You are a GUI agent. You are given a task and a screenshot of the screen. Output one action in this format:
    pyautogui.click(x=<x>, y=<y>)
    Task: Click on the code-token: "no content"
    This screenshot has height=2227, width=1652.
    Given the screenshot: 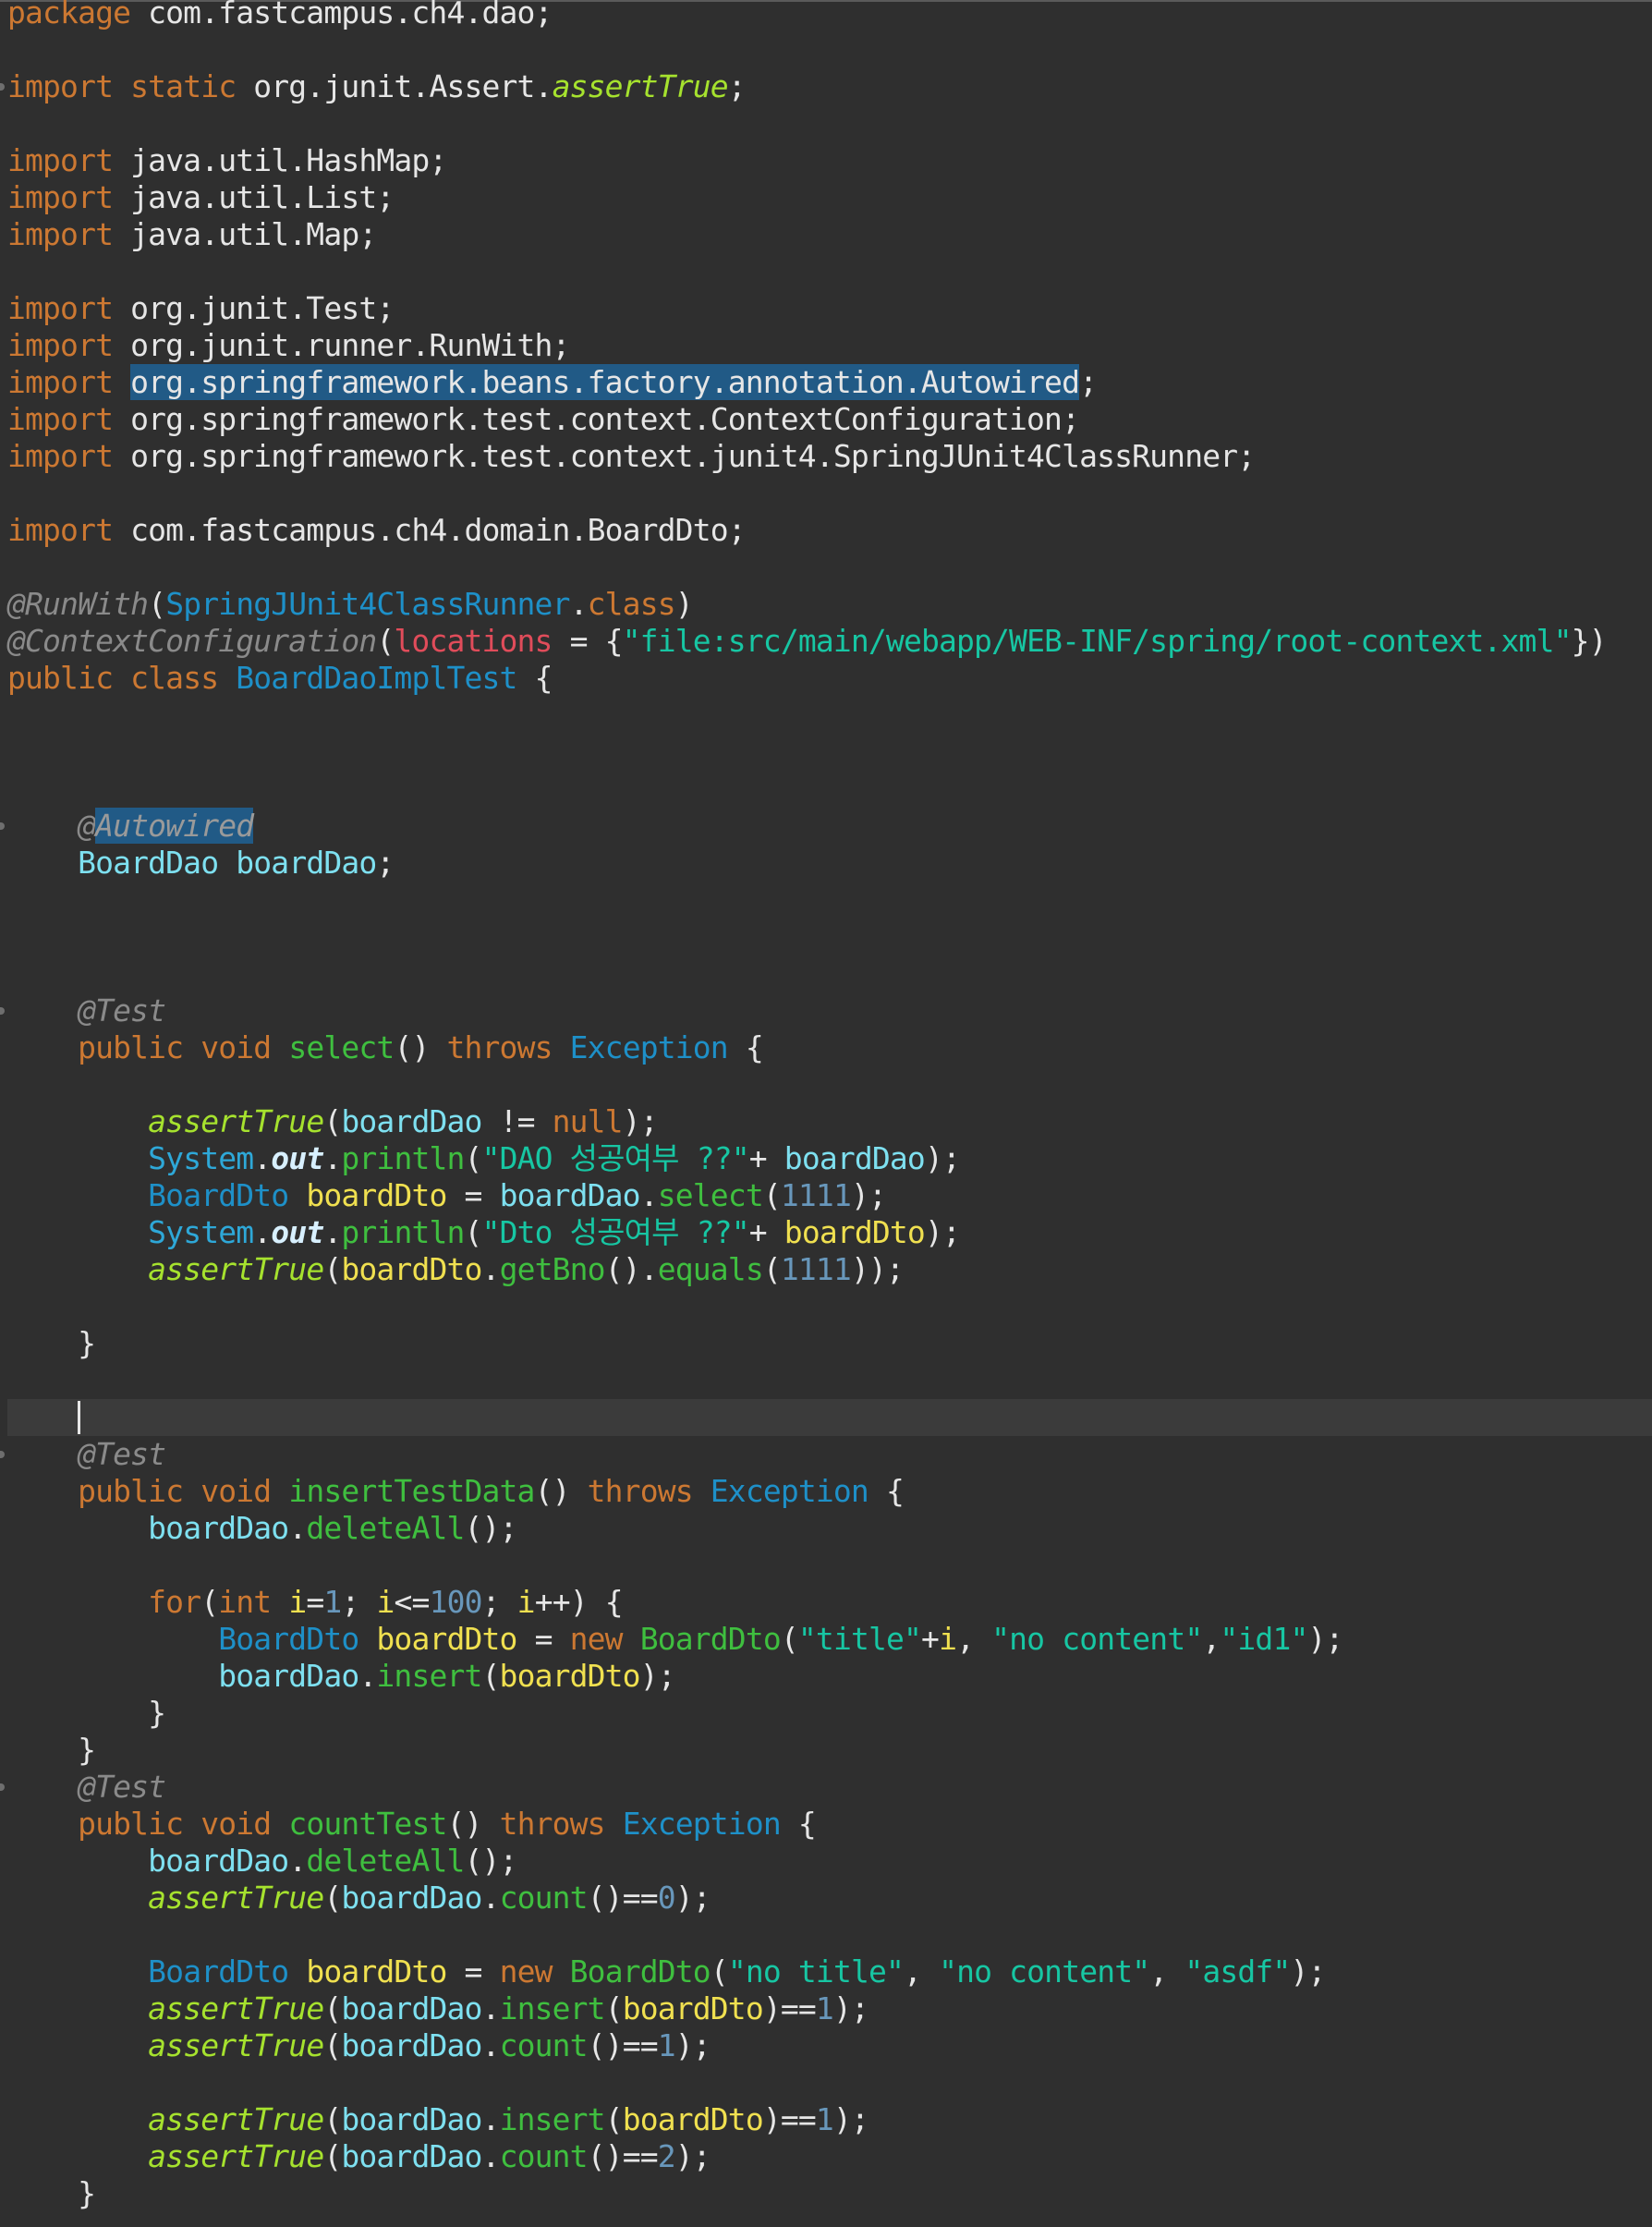 What is the action you would take?
    pyautogui.click(x=1097, y=1639)
    